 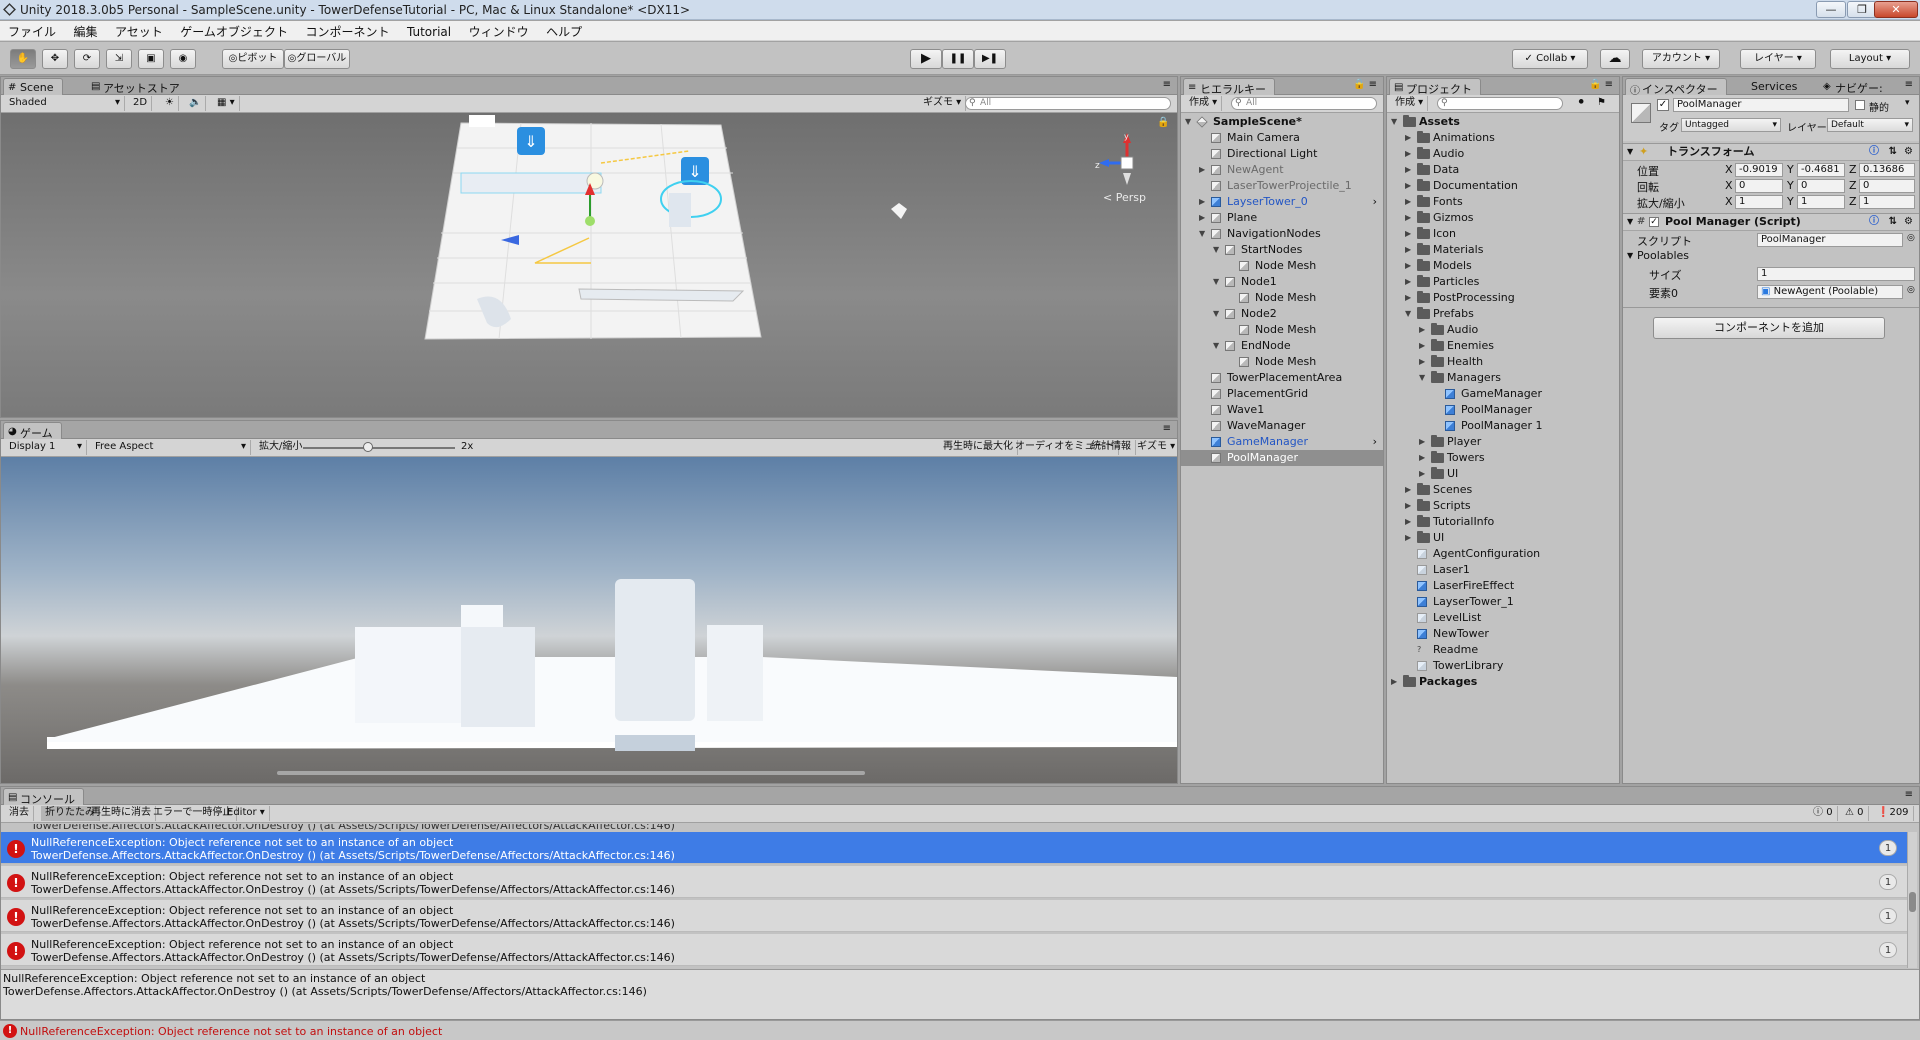 What do you see at coordinates (1282, 346) in the screenshot?
I see `hierarchy-item-endnode: ▼ EndNode` at bounding box center [1282, 346].